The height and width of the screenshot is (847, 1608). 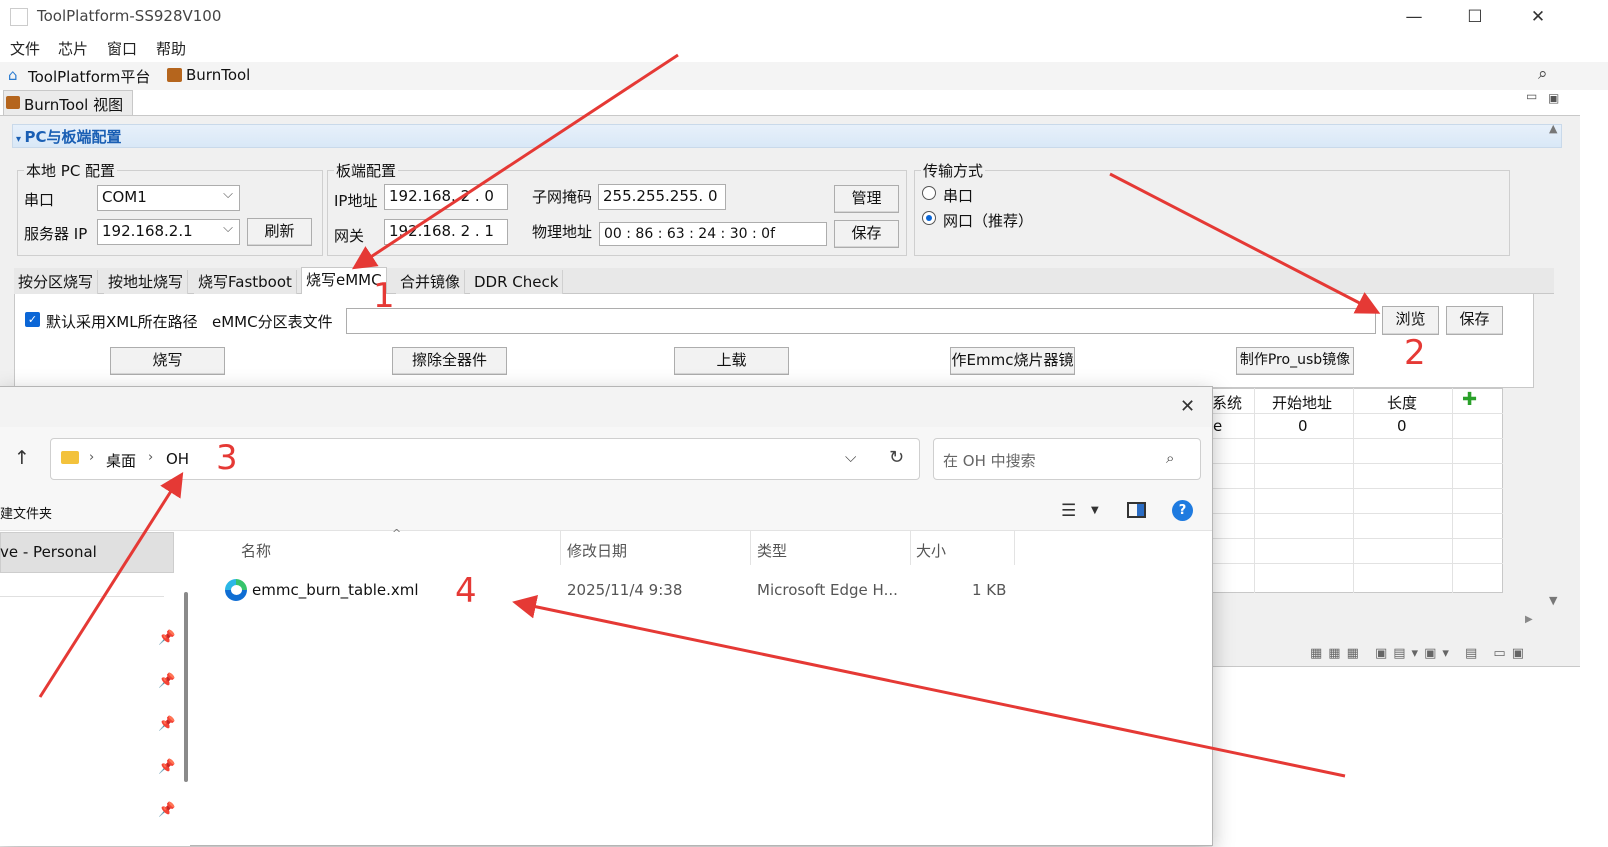 What do you see at coordinates (384, 296) in the screenshot?
I see `annotation-number-1: 1` at bounding box center [384, 296].